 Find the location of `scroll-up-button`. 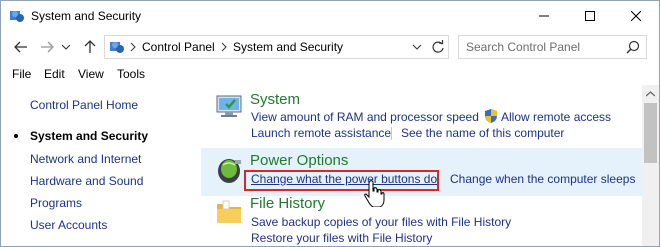

scroll-up-button is located at coordinates (650, 93).